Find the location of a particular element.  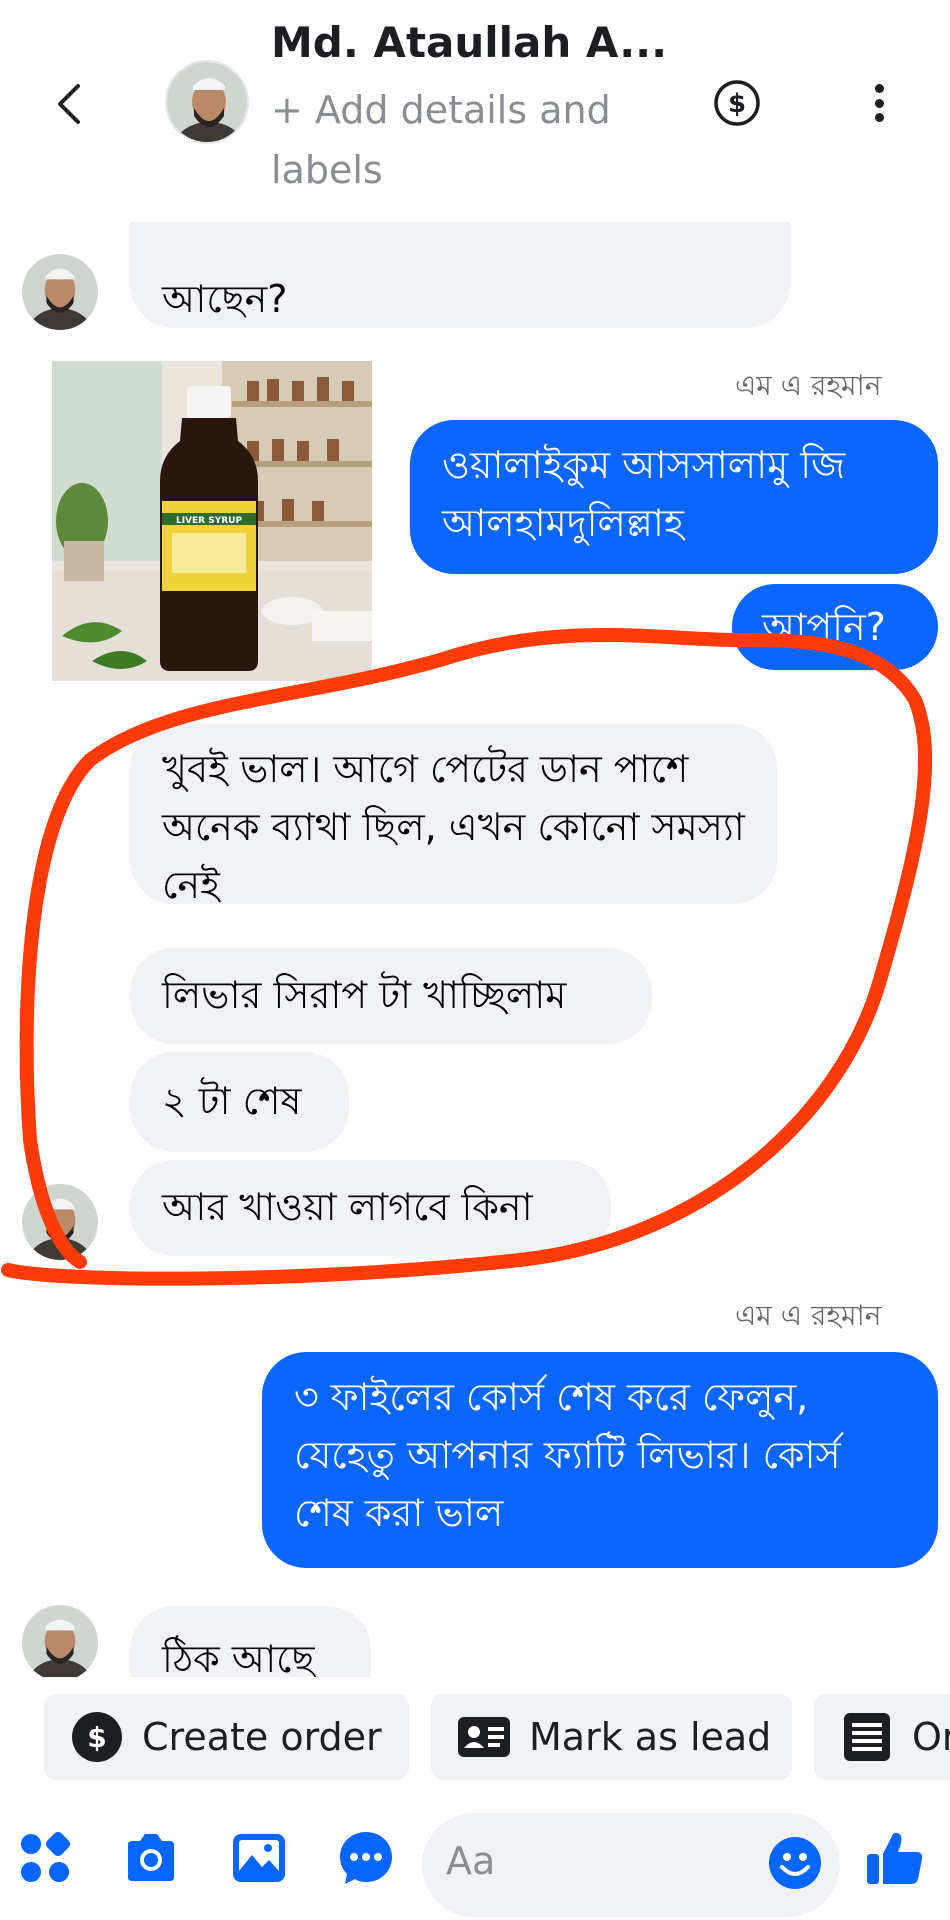

message-text: আপনি? is located at coordinates (824, 627).